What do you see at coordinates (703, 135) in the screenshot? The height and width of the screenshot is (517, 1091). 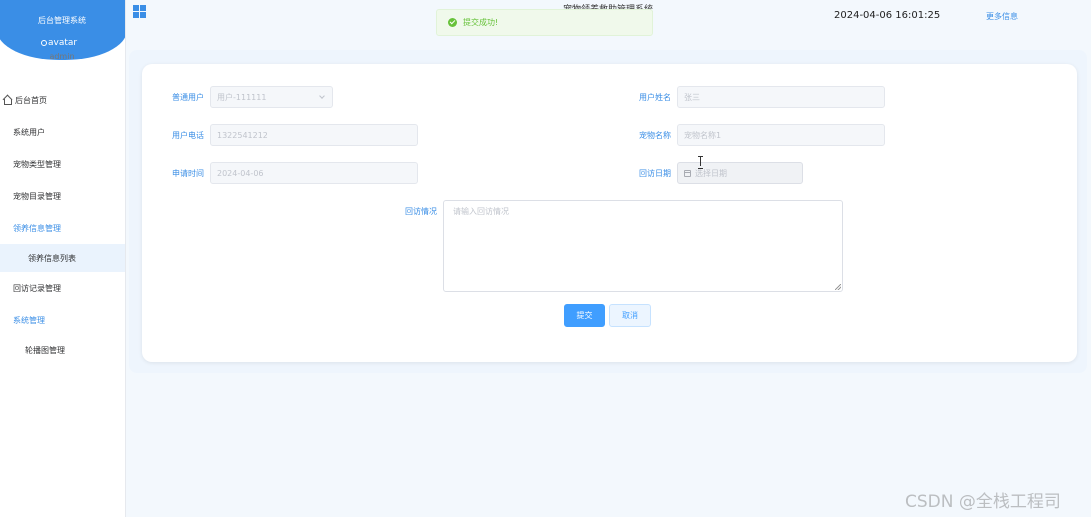 I see `pet-name-value: 宠物名称1` at bounding box center [703, 135].